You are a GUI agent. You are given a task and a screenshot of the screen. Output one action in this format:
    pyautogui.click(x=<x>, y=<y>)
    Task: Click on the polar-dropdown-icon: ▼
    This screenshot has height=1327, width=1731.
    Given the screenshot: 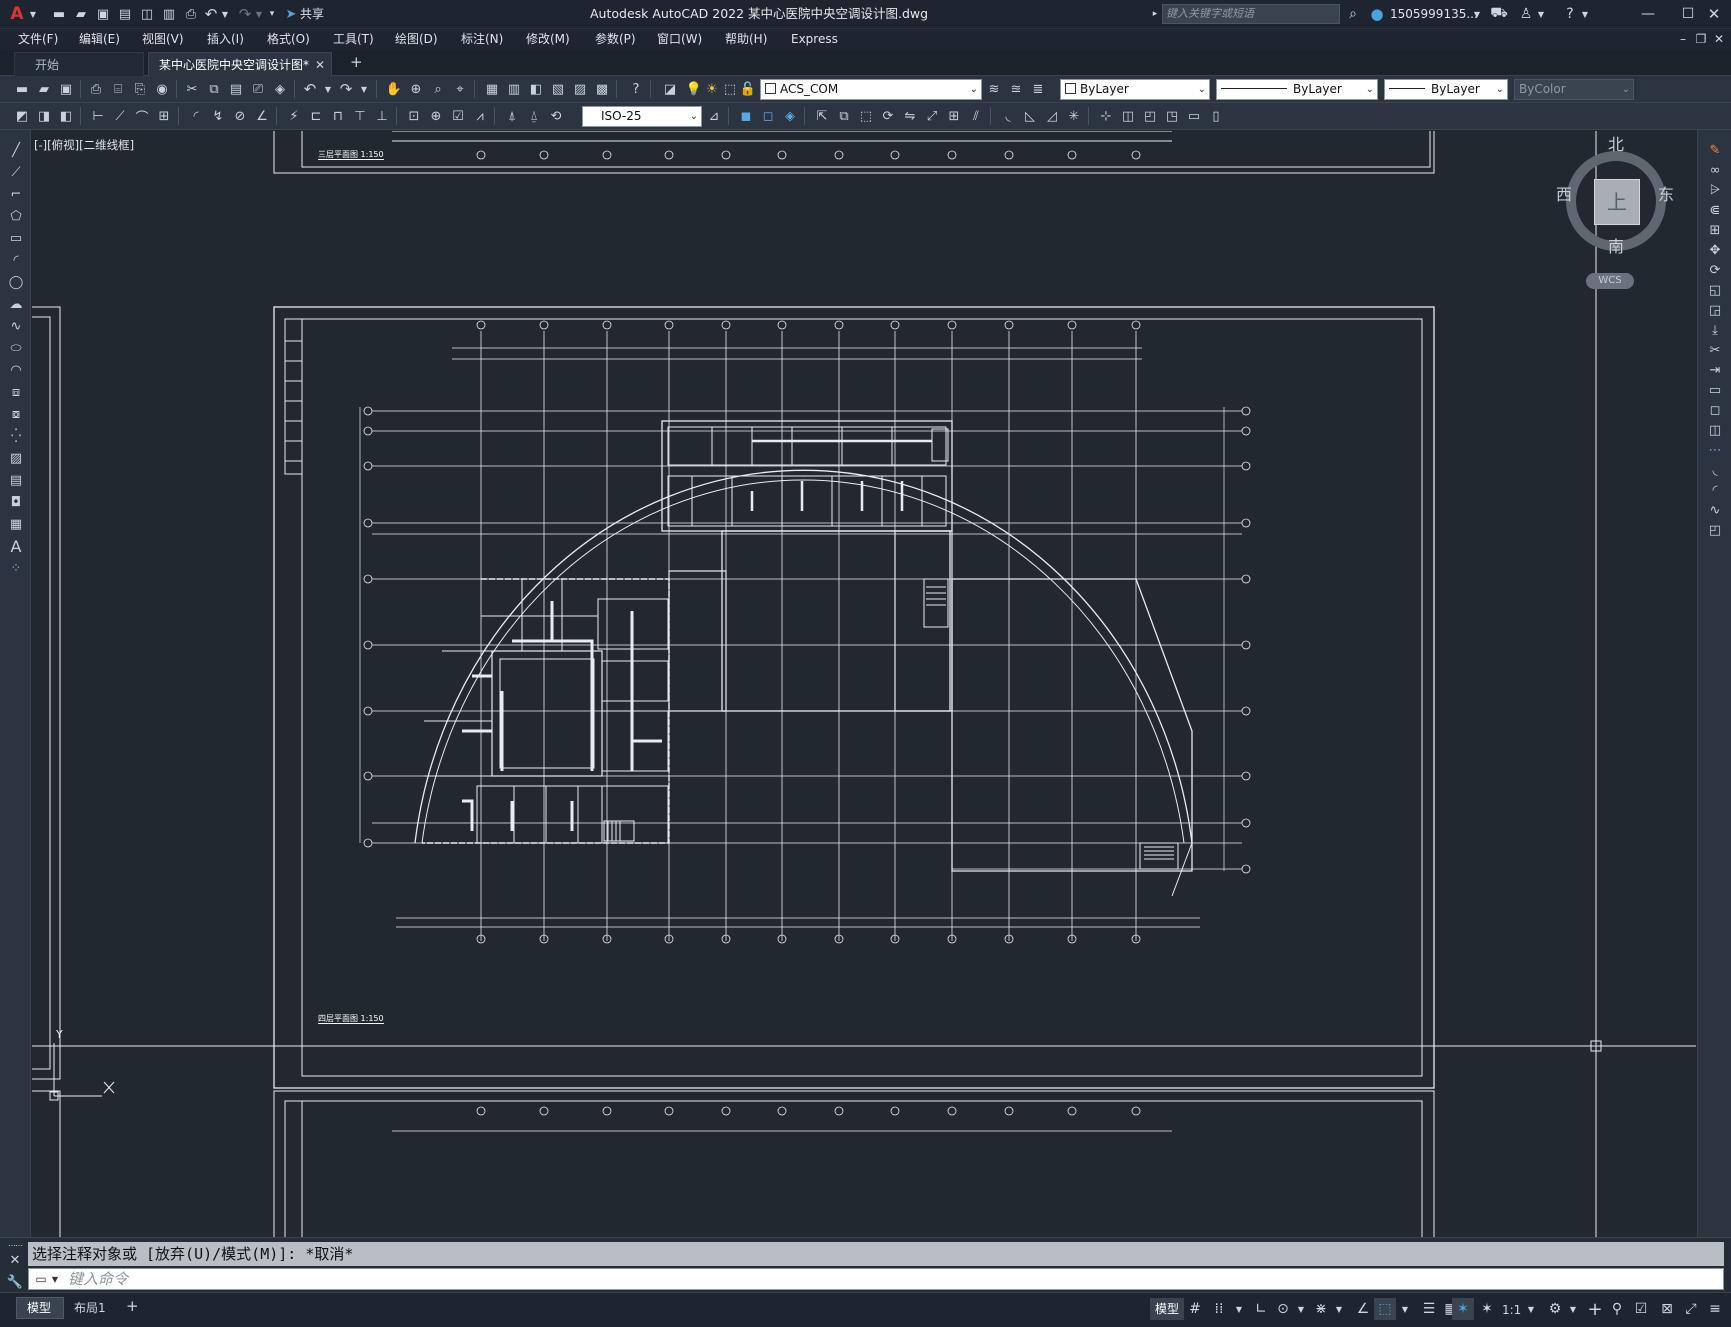 What is the action you would take?
    pyautogui.click(x=1301, y=1309)
    